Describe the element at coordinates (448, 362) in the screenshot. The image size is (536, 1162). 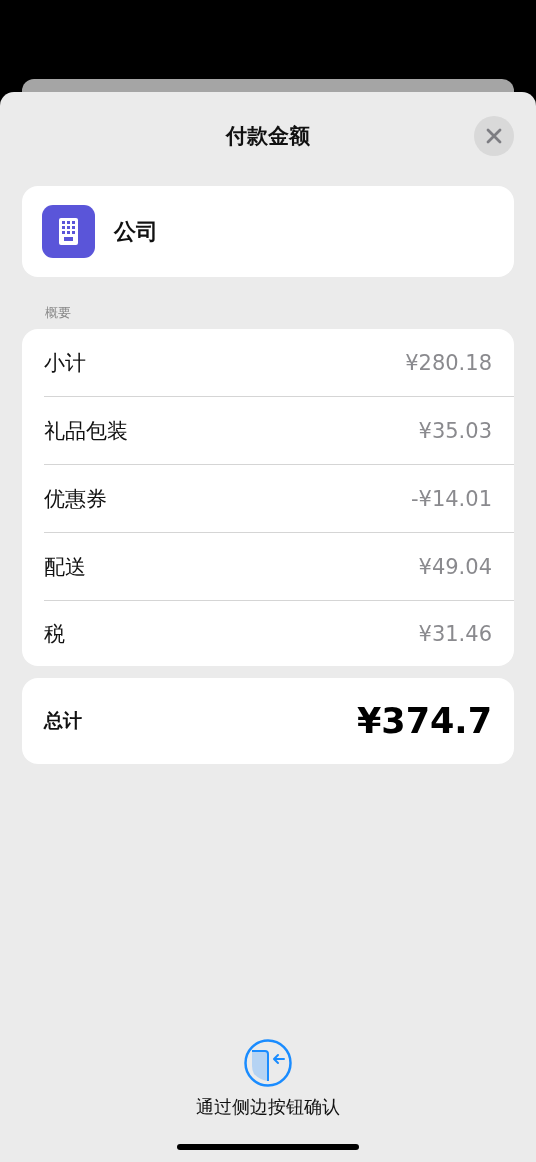
I see `line-item-amount: ¥280.18` at that location.